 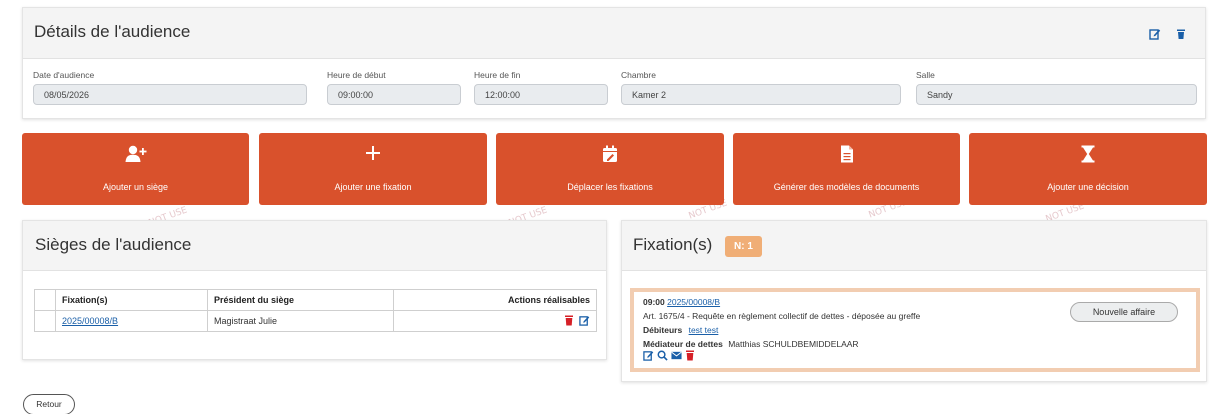 I want to click on table-cell-spacer, so click(x=45, y=321).